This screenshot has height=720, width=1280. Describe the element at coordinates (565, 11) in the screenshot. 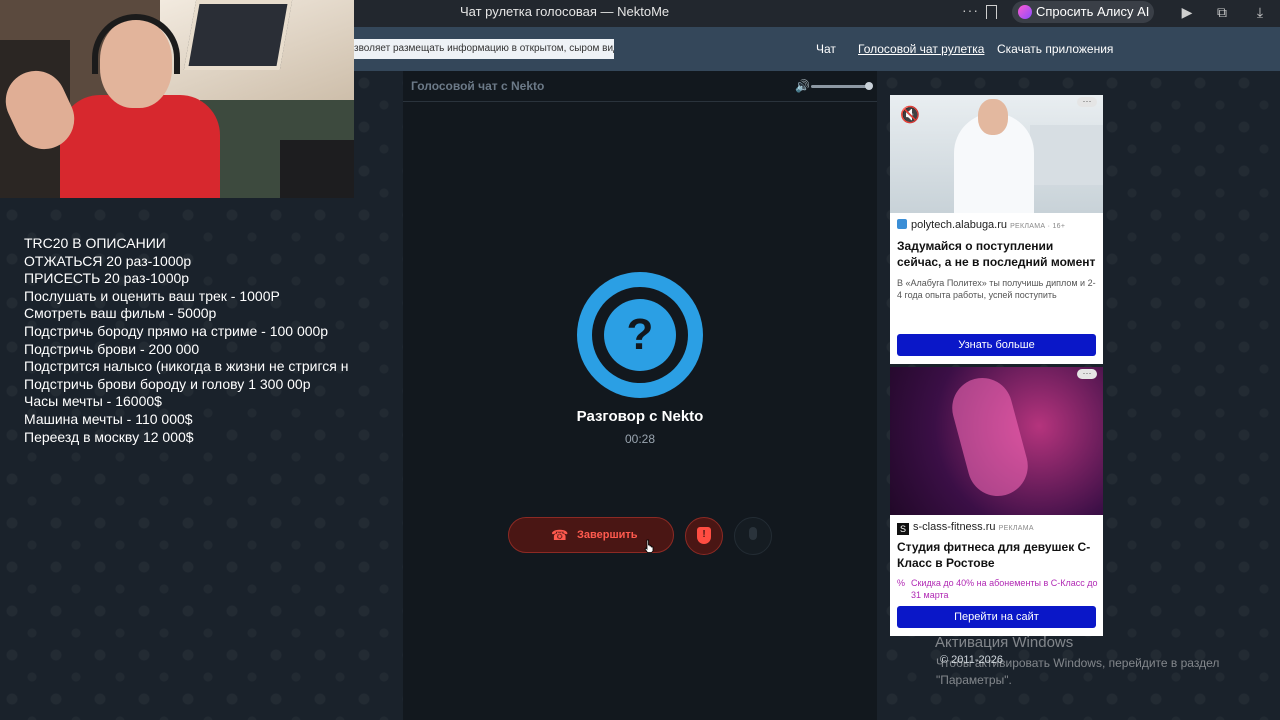

I see `tab-title: Чат рулетка голосовая — NektoMe` at that location.